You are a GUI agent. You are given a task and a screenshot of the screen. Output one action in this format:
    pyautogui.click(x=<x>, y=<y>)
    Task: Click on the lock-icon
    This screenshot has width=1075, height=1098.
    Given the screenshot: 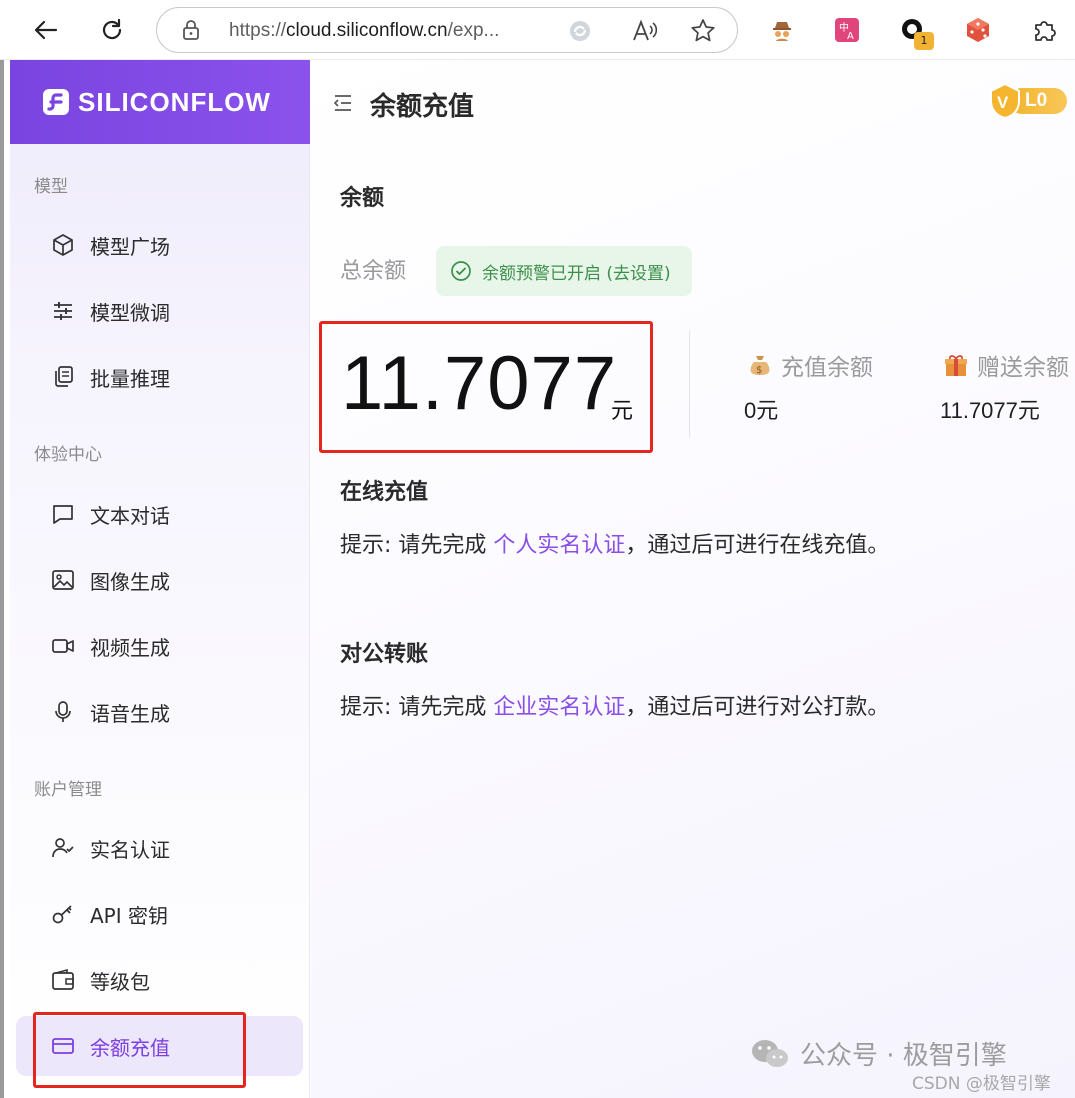 What is the action you would take?
    pyautogui.click(x=191, y=32)
    